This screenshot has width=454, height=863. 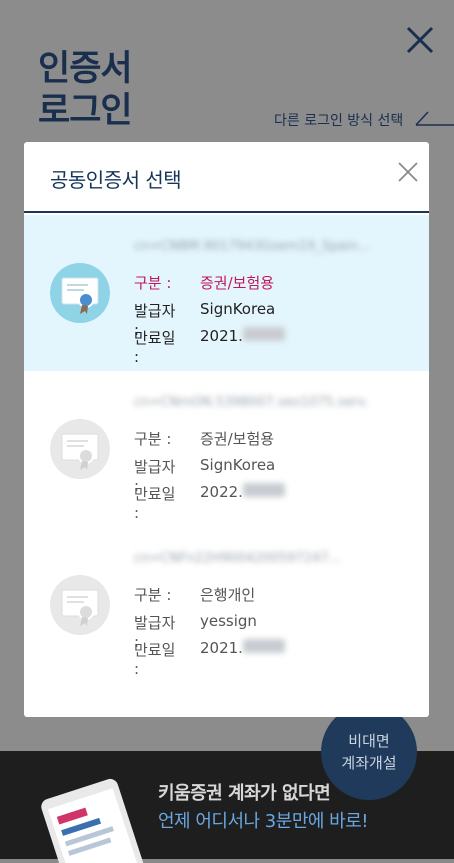 What do you see at coordinates (263, 821) in the screenshot?
I see `banner-text-2: 언제 어디서나 3분만에 바로!` at bounding box center [263, 821].